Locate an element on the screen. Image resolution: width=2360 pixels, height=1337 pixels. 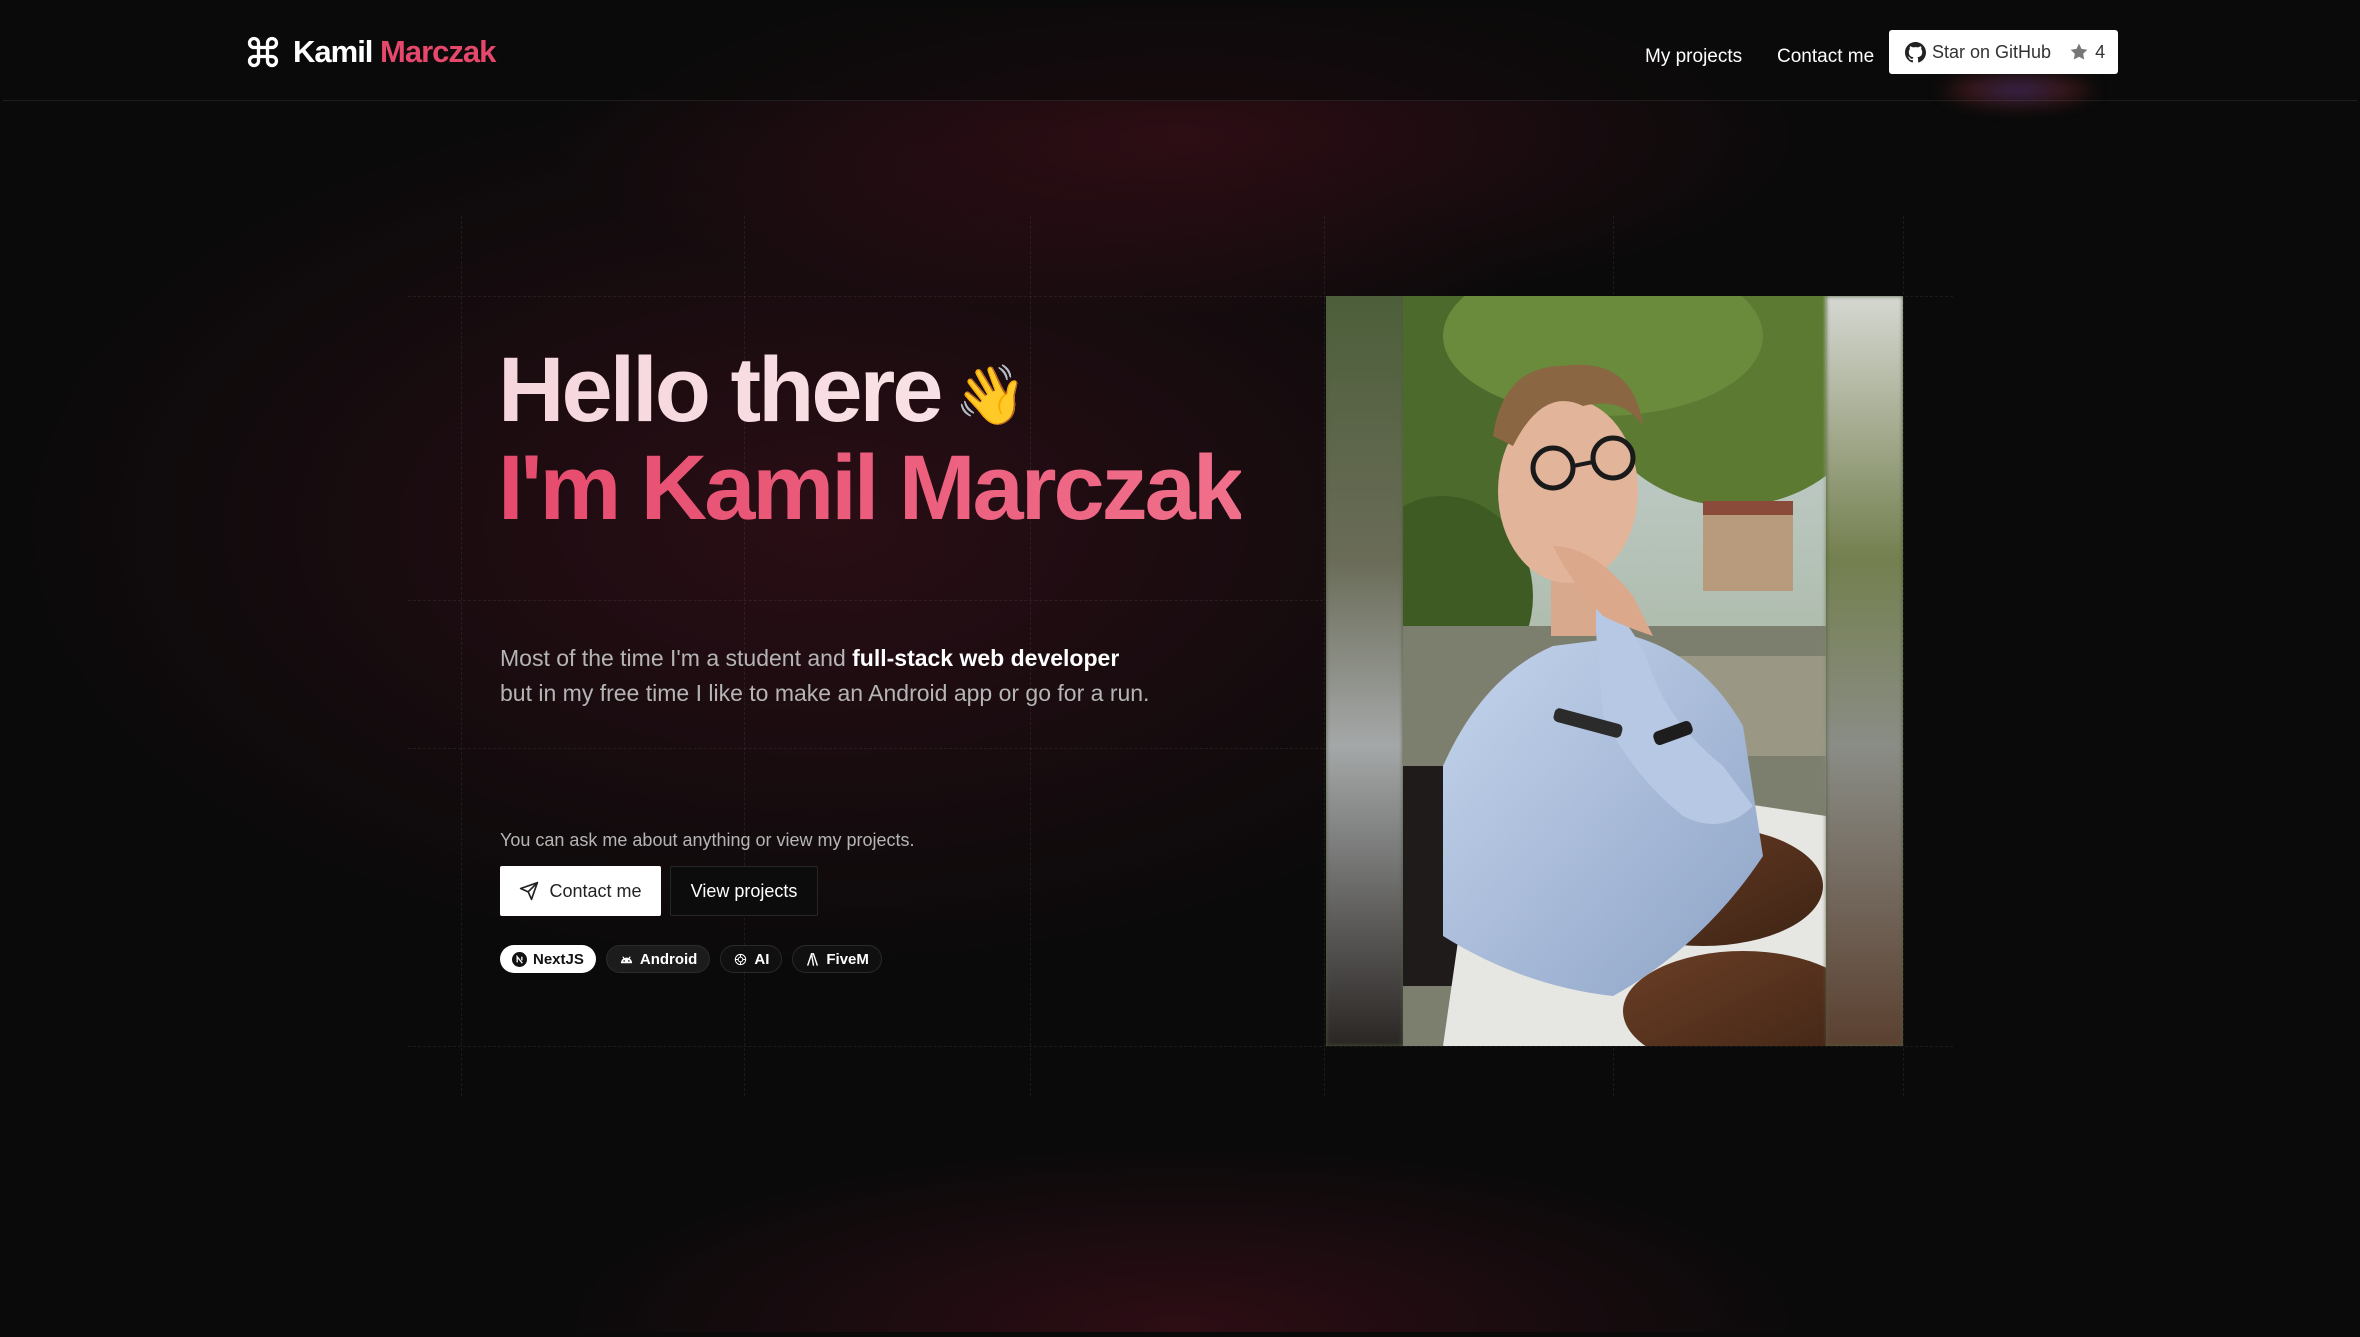
description-bold: full-stack web developer is located at coordinates (986, 658).